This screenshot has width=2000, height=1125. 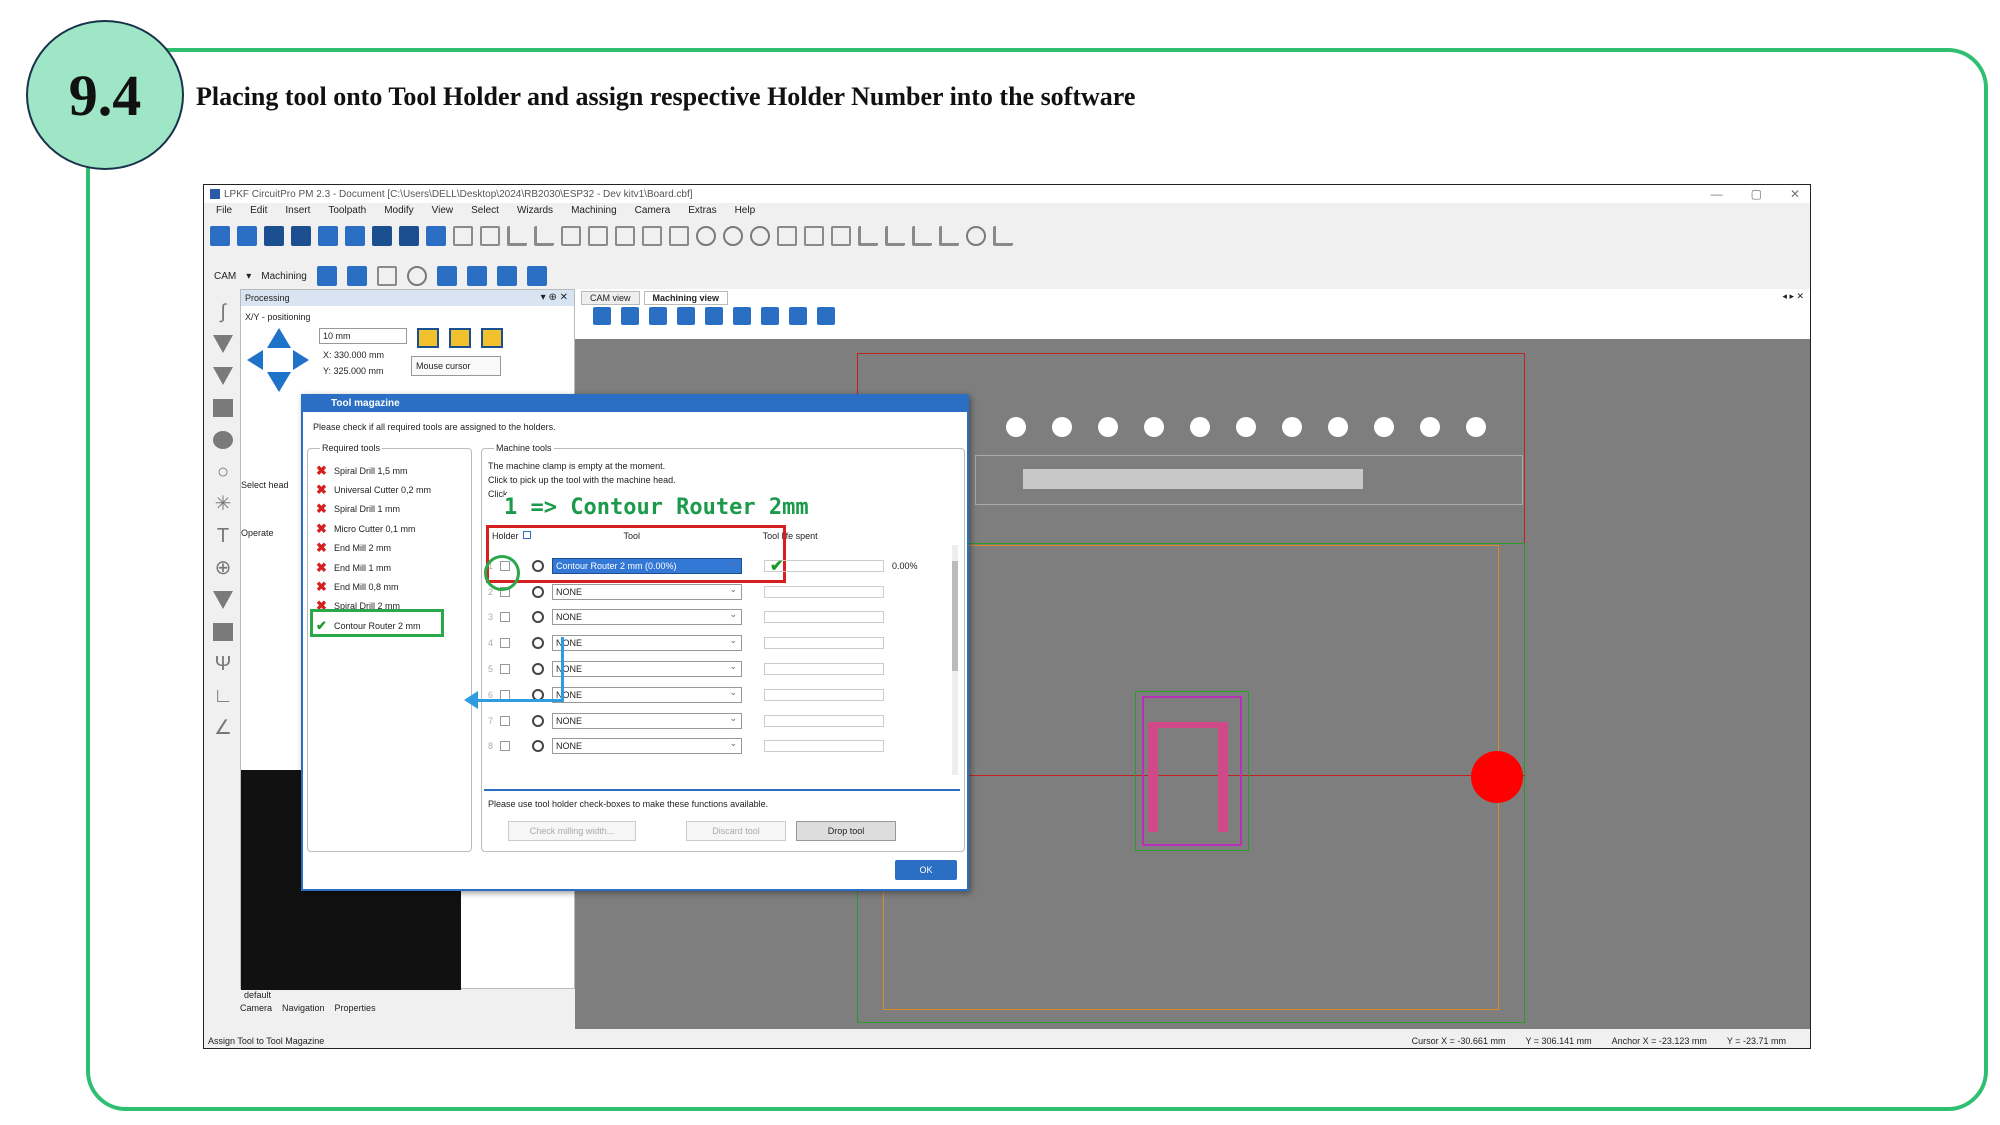 What do you see at coordinates (443, 213) in the screenshot?
I see `menu-view: View` at bounding box center [443, 213].